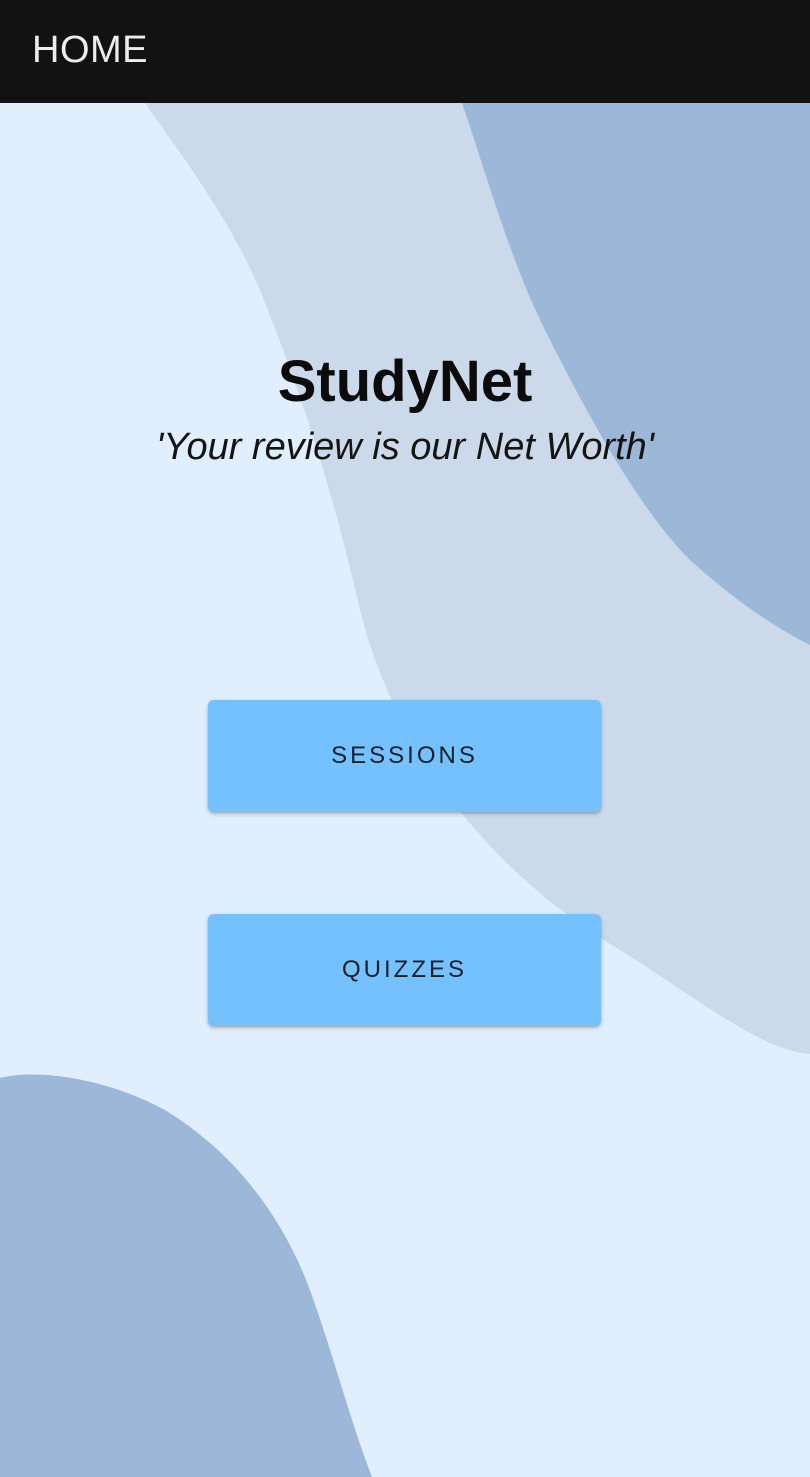 This screenshot has width=810, height=1477. Describe the element at coordinates (405, 381) in the screenshot. I see `app-title: StudyNet` at that location.